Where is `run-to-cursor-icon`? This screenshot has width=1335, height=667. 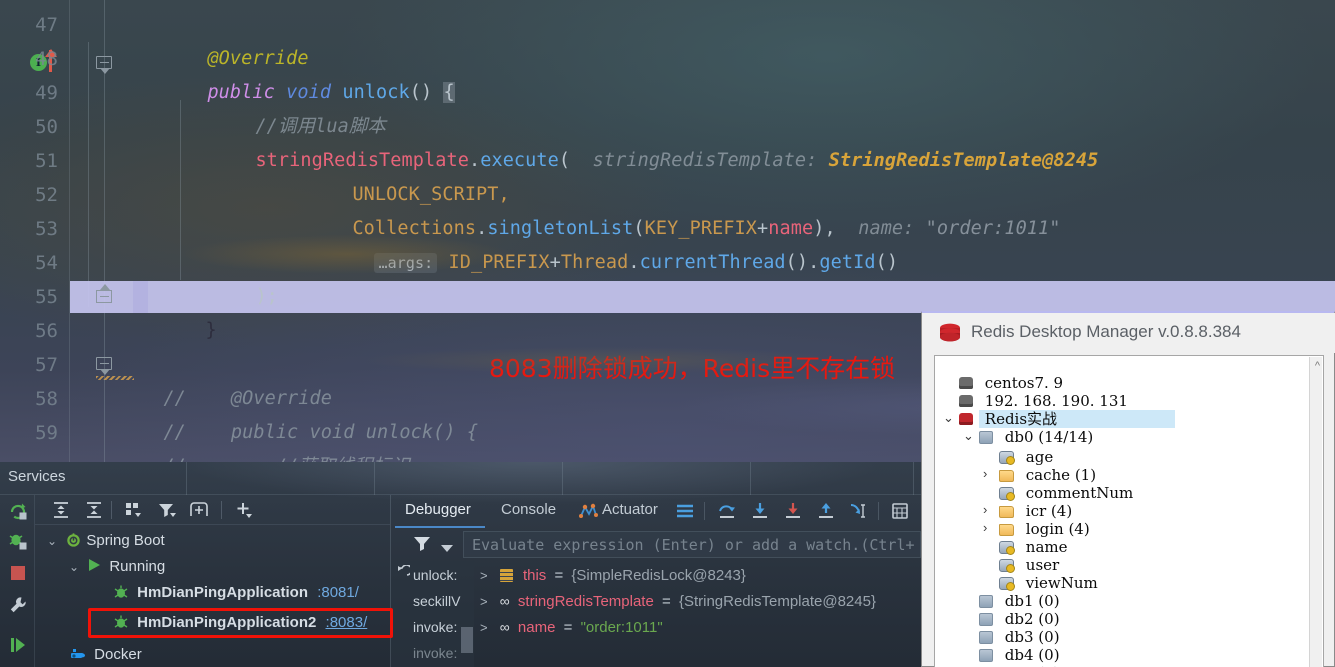 run-to-cursor-icon is located at coordinates (858, 512).